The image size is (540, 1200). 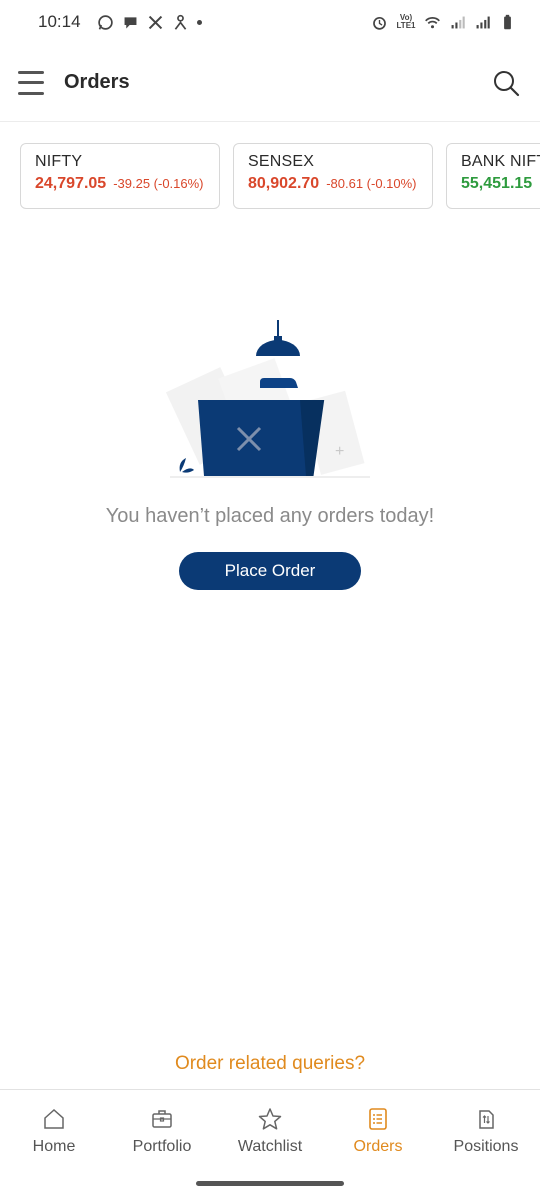 I want to click on nav-item-portfolio: Portfolio, so click(x=162, y=1128).